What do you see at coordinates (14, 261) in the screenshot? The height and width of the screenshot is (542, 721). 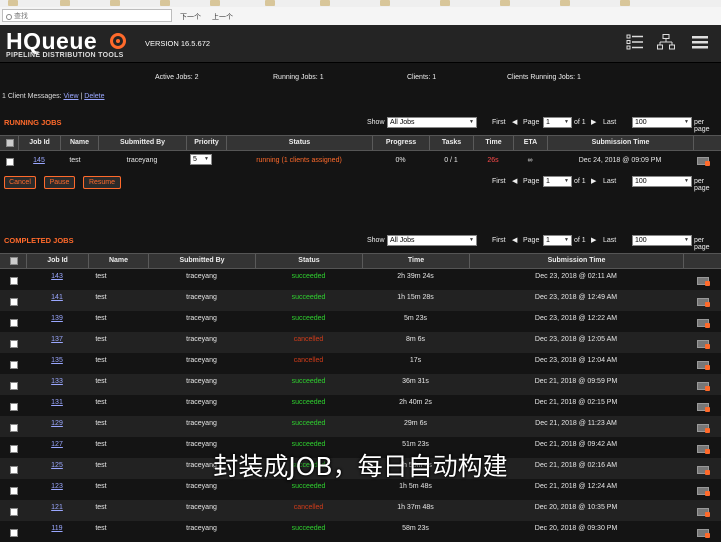 I see `completed-select-all-checkbox` at bounding box center [14, 261].